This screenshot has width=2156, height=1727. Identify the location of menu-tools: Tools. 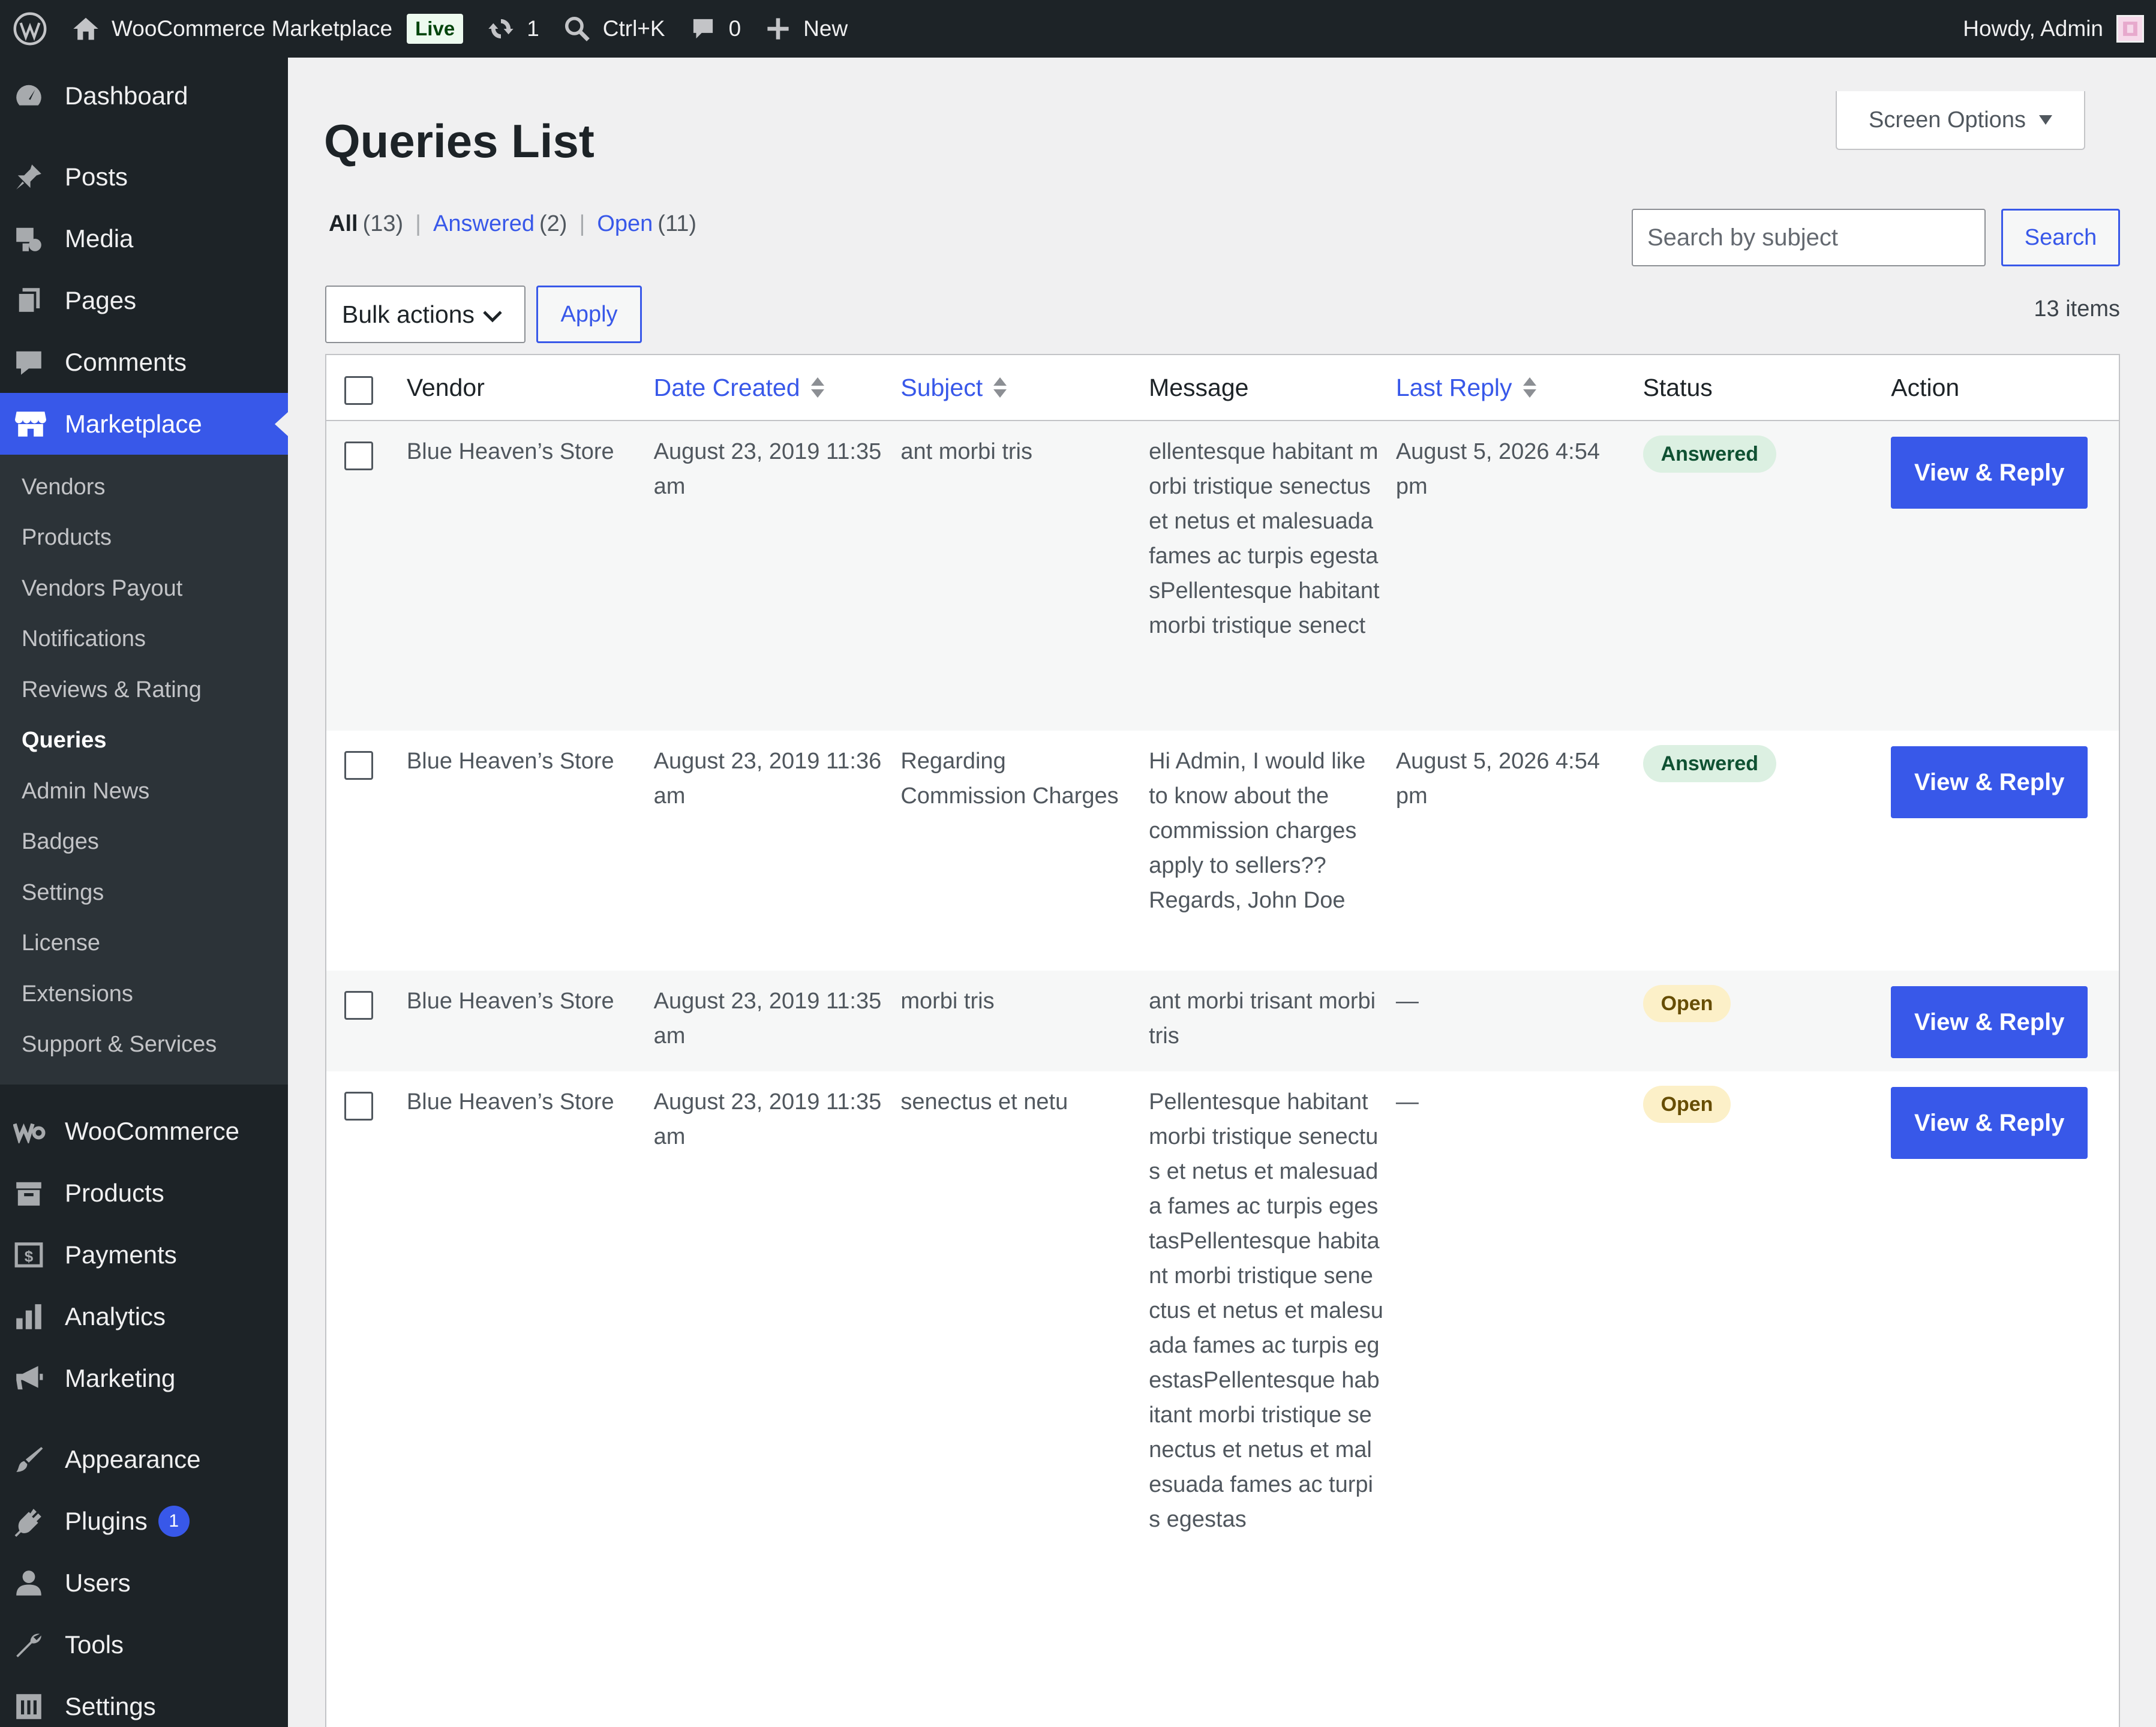
(144, 1644).